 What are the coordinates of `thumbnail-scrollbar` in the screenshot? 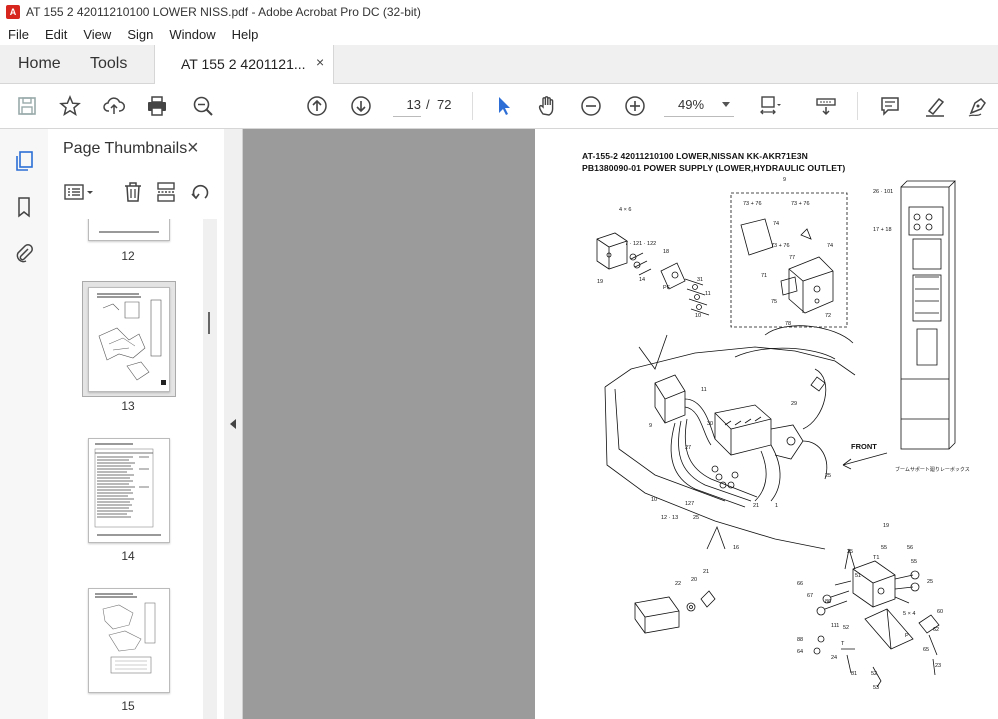 It's located at (210, 469).